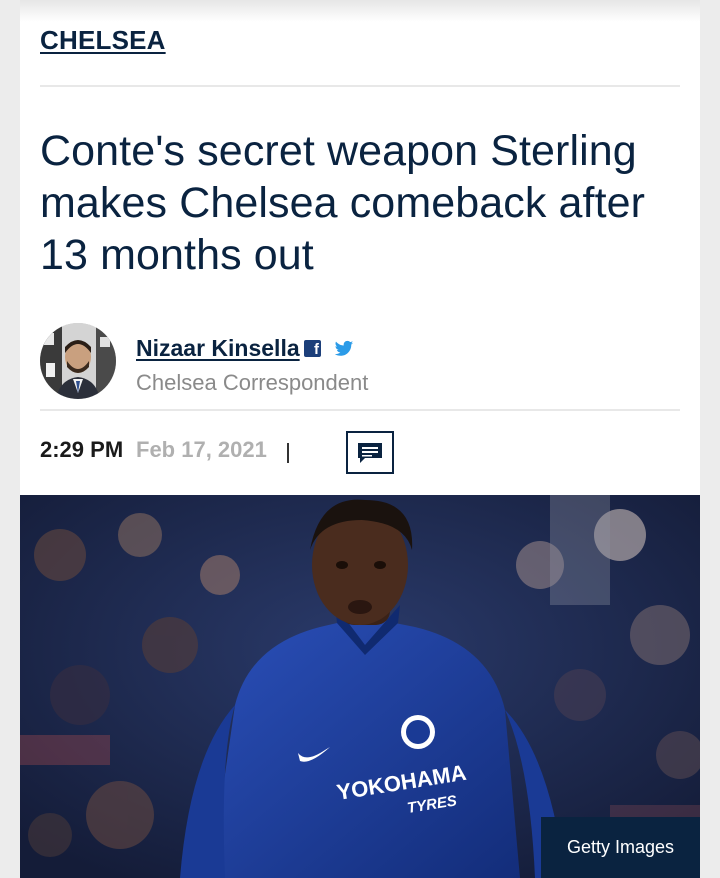  I want to click on comment-icon, so click(370, 452).